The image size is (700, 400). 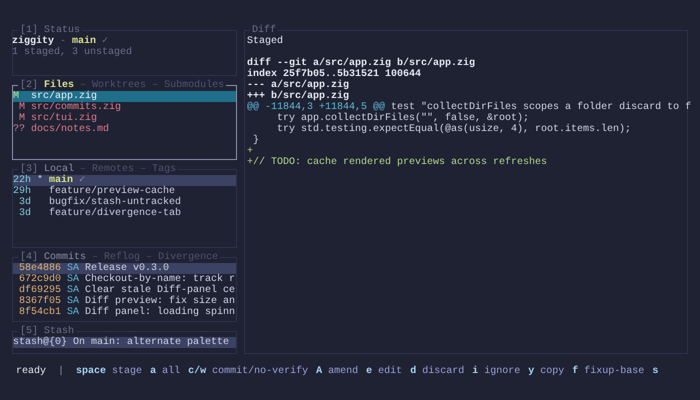 I want to click on list-row: 58e4886 SA Release v0.3.0, so click(x=124, y=268).